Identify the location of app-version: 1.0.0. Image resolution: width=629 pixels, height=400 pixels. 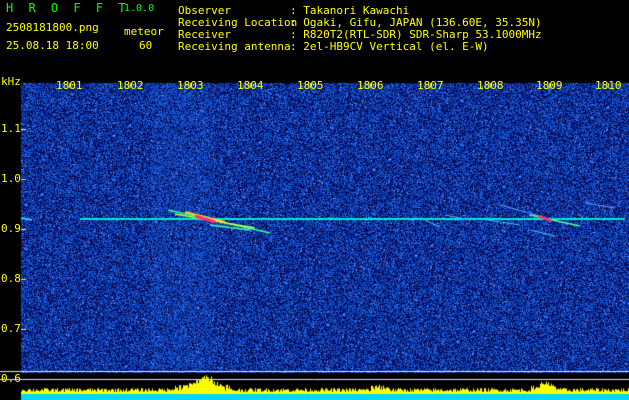
(139, 8).